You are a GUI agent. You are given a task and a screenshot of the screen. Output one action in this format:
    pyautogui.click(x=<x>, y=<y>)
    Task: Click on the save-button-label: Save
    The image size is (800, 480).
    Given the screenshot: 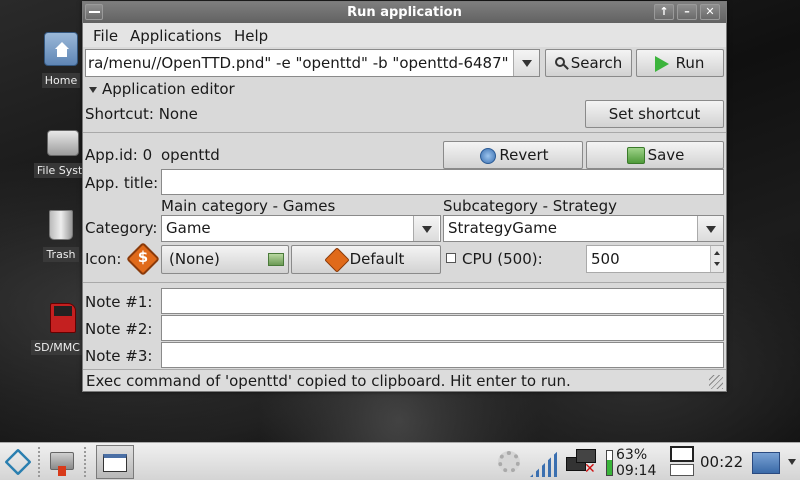 What is the action you would take?
    pyautogui.click(x=666, y=155)
    